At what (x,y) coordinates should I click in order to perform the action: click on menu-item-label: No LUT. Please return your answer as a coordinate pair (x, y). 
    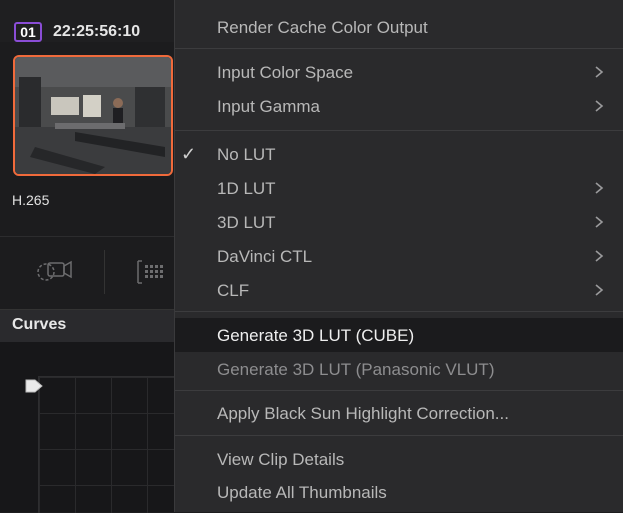
    Looking at the image, I should click on (246, 154).